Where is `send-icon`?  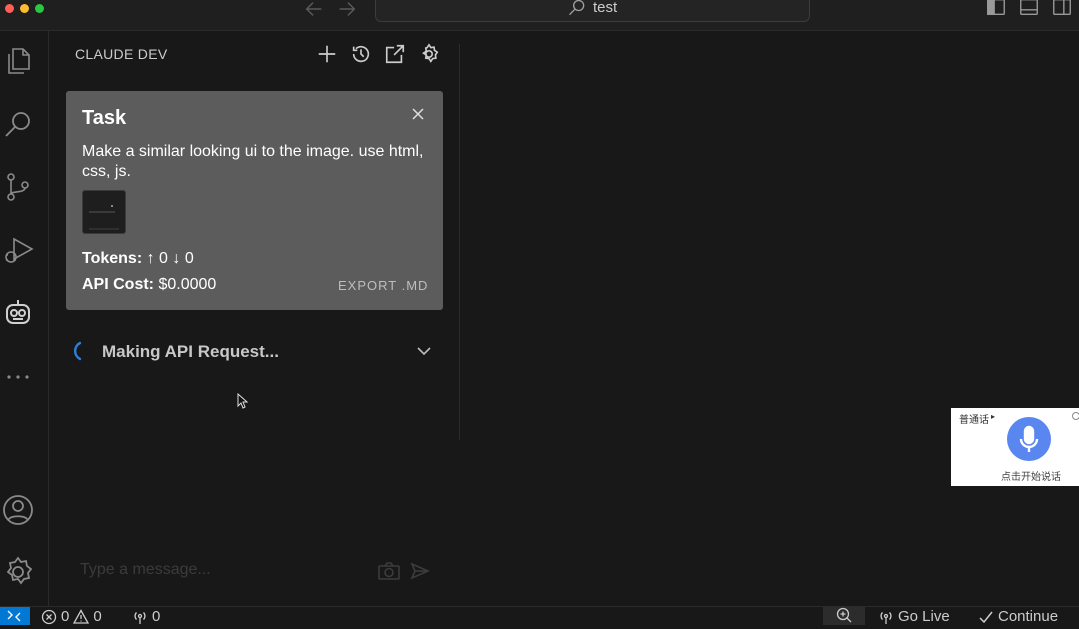
send-icon is located at coordinates (420, 571).